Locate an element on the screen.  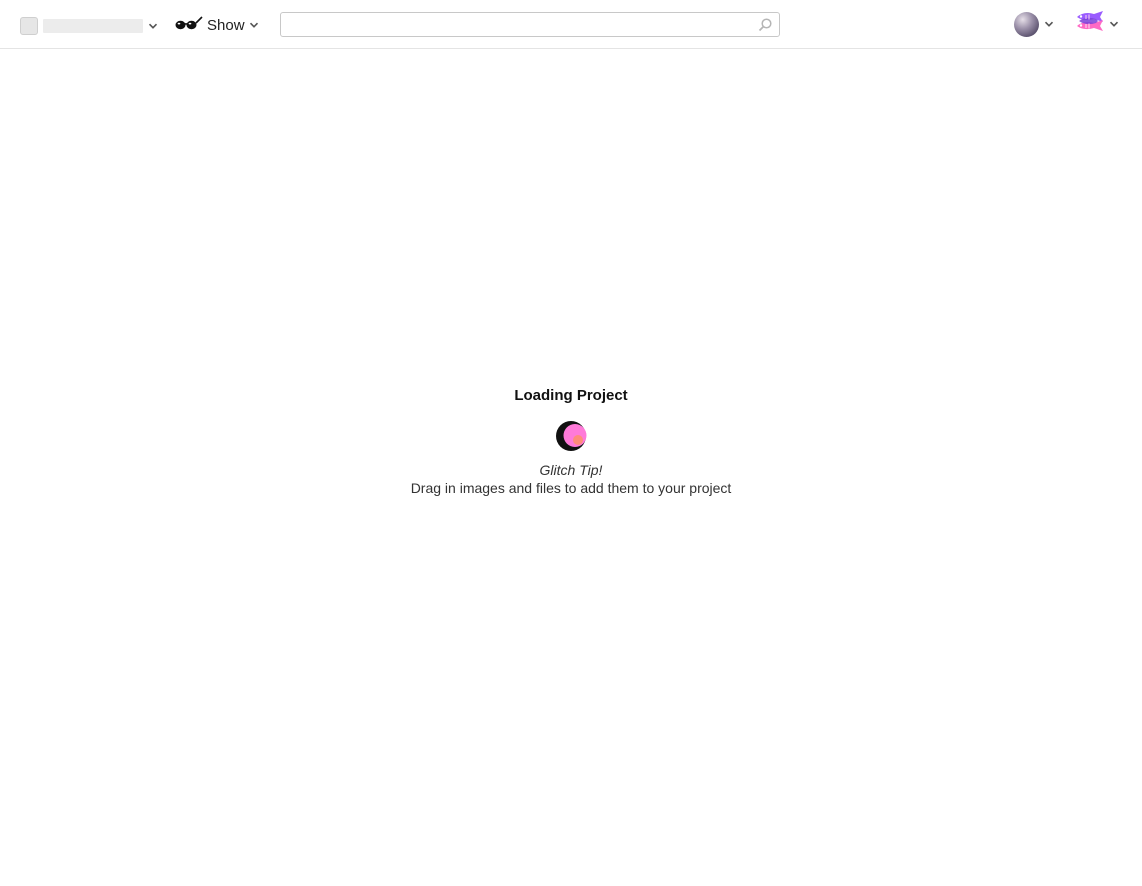
show-button: Show is located at coordinates (217, 25).